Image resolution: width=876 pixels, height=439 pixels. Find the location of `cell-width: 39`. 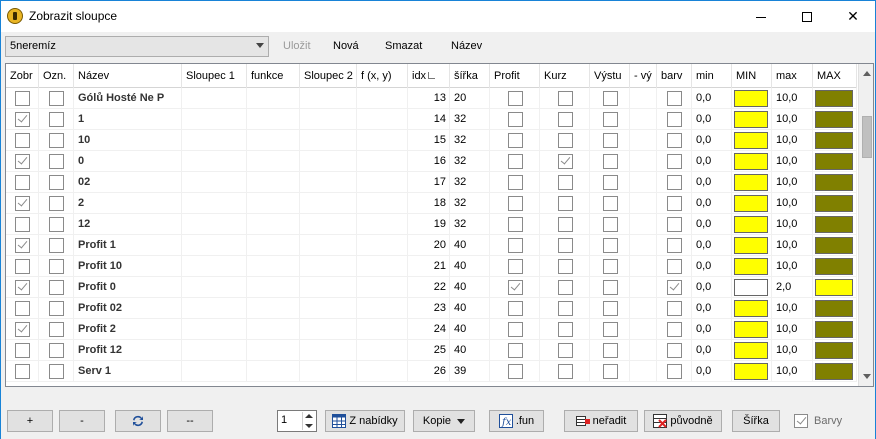

cell-width: 39 is located at coordinates (470, 371).